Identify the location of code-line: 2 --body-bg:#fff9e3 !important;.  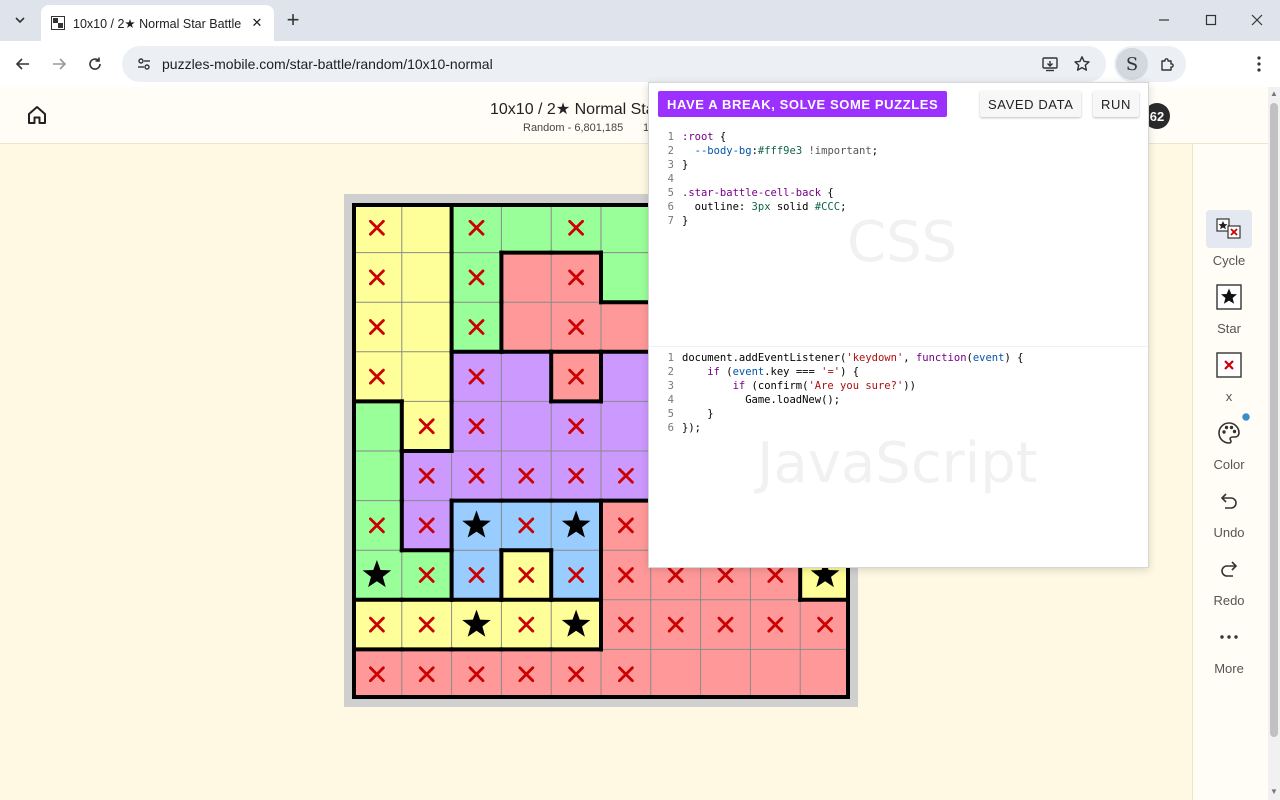
(898, 151).